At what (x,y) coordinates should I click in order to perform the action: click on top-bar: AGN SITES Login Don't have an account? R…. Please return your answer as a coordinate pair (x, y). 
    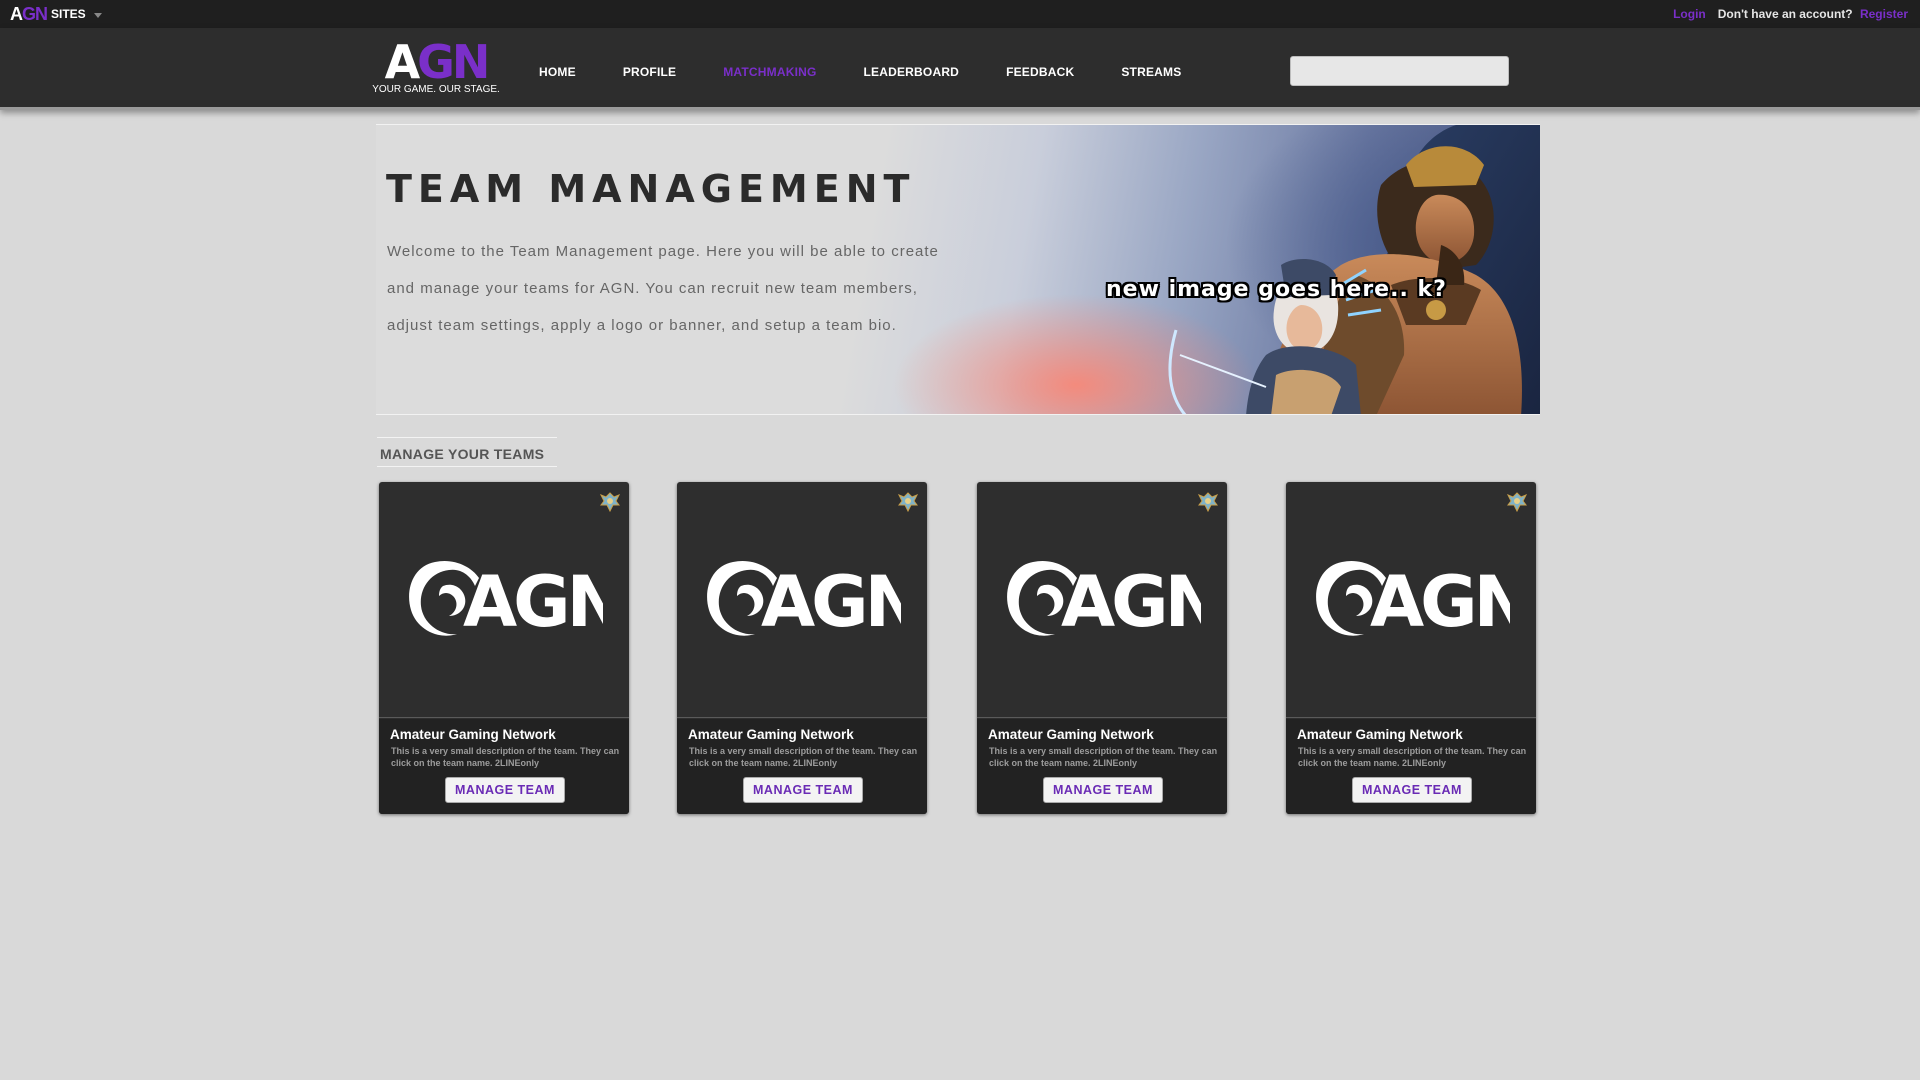
    Looking at the image, I should click on (960, 14).